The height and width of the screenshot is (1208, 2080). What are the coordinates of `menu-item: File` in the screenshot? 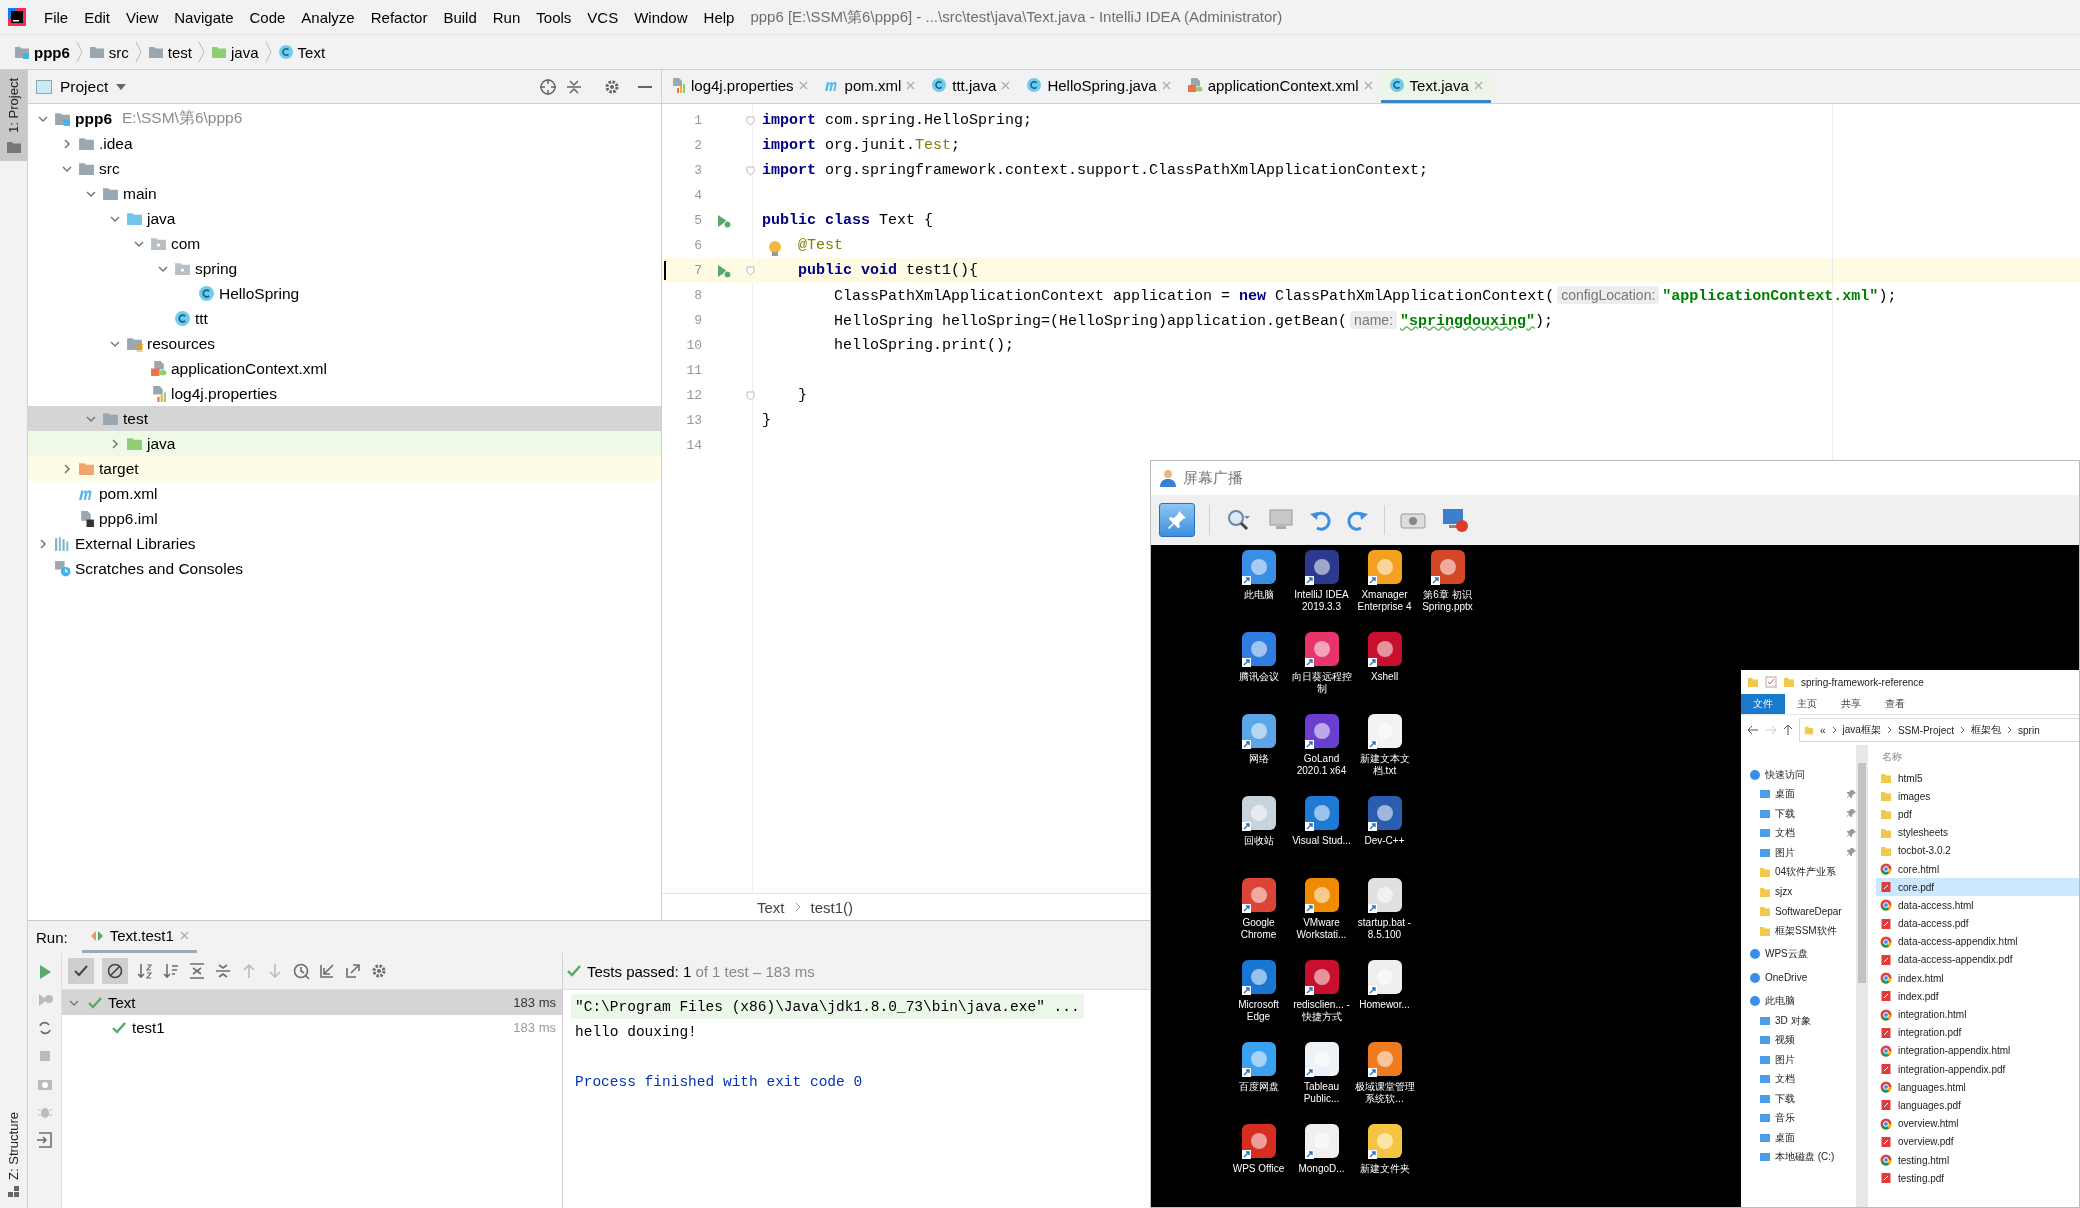 It's located at (56, 17).